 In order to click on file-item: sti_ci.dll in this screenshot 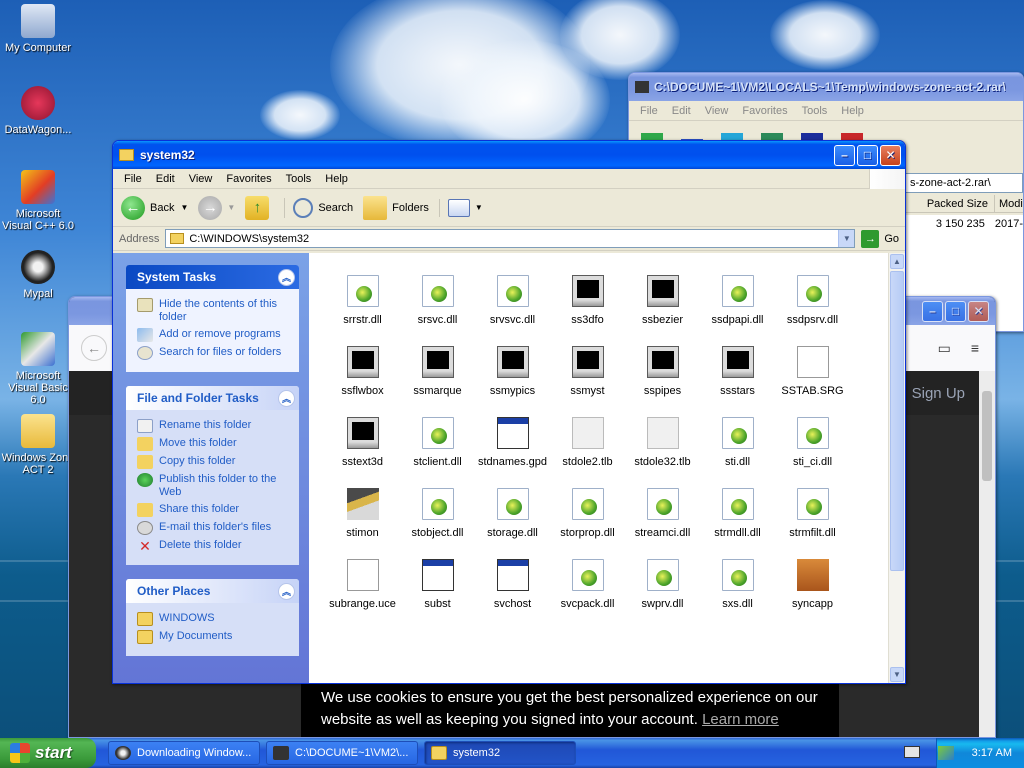, I will do `click(812, 442)`.